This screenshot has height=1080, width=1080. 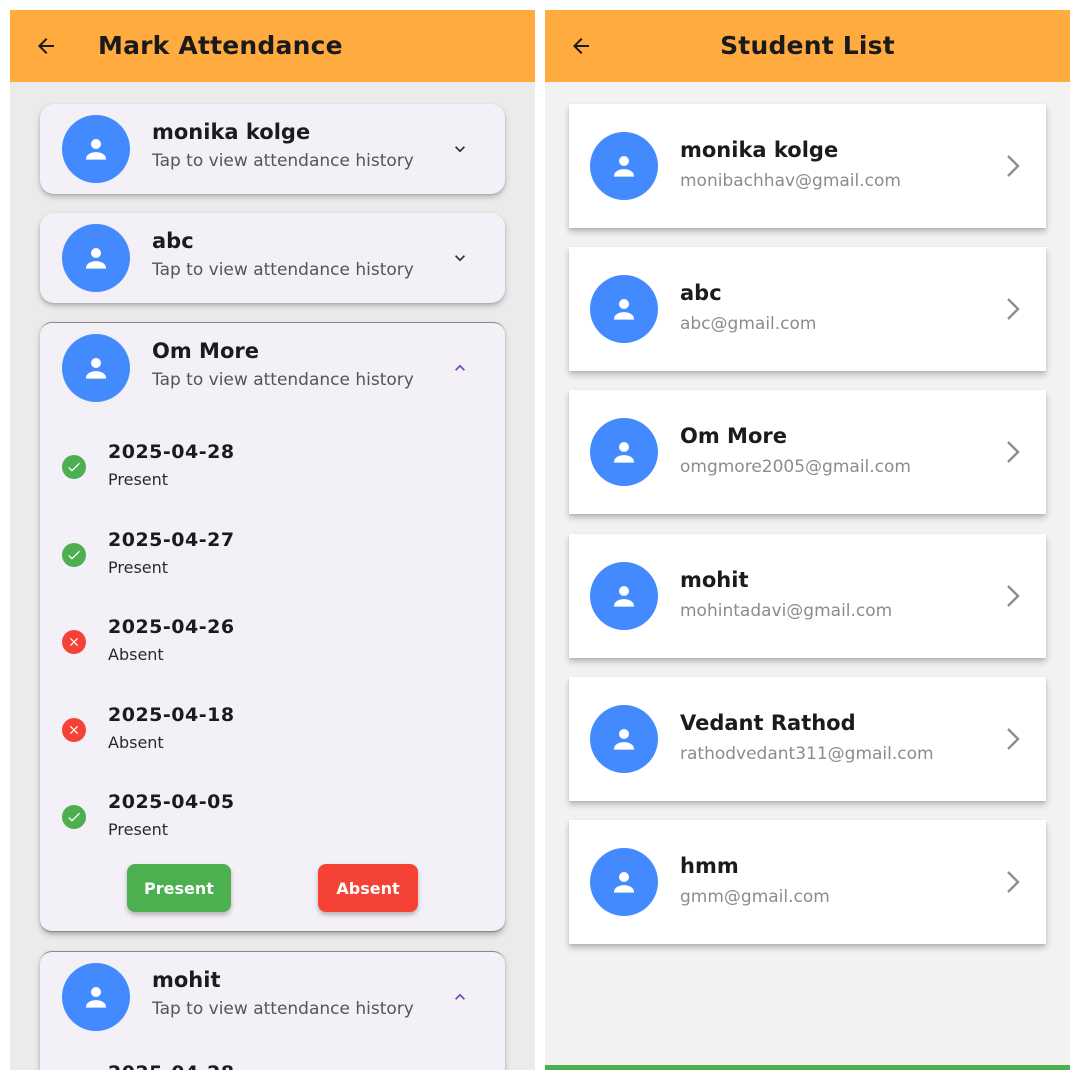 I want to click on student-email: gmm@gmail.com, so click(x=755, y=897).